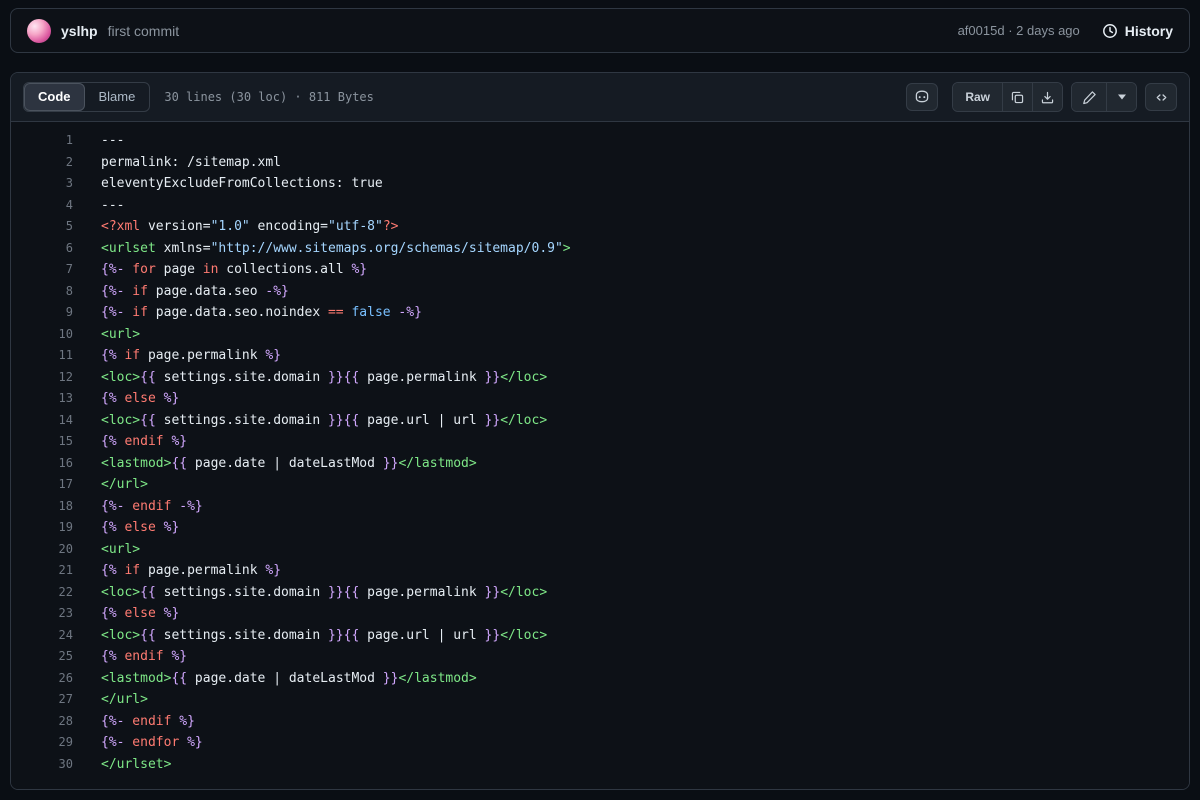  What do you see at coordinates (1148, 30) in the screenshot?
I see `history-label: History` at bounding box center [1148, 30].